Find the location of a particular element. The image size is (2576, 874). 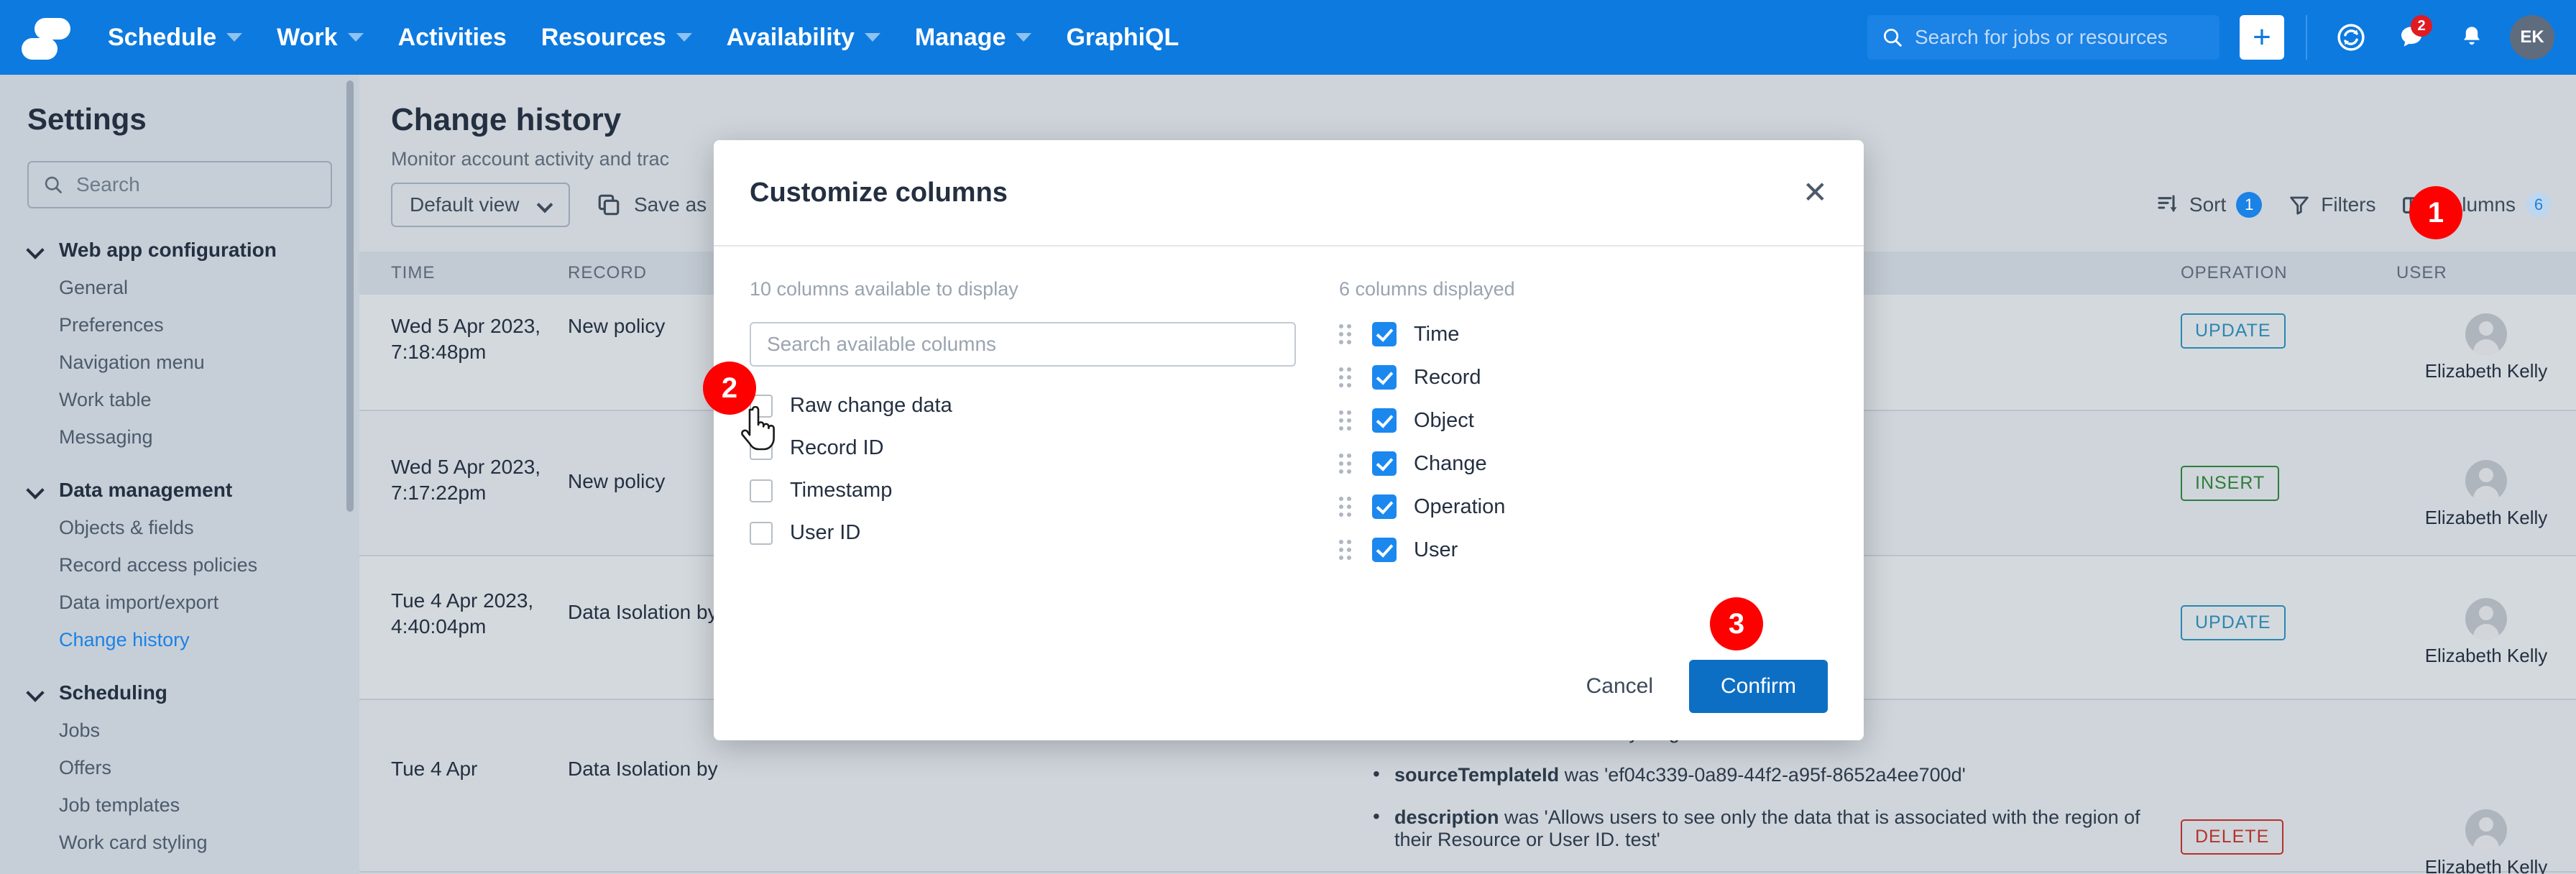

save-as-button: Save as is located at coordinates (652, 205).